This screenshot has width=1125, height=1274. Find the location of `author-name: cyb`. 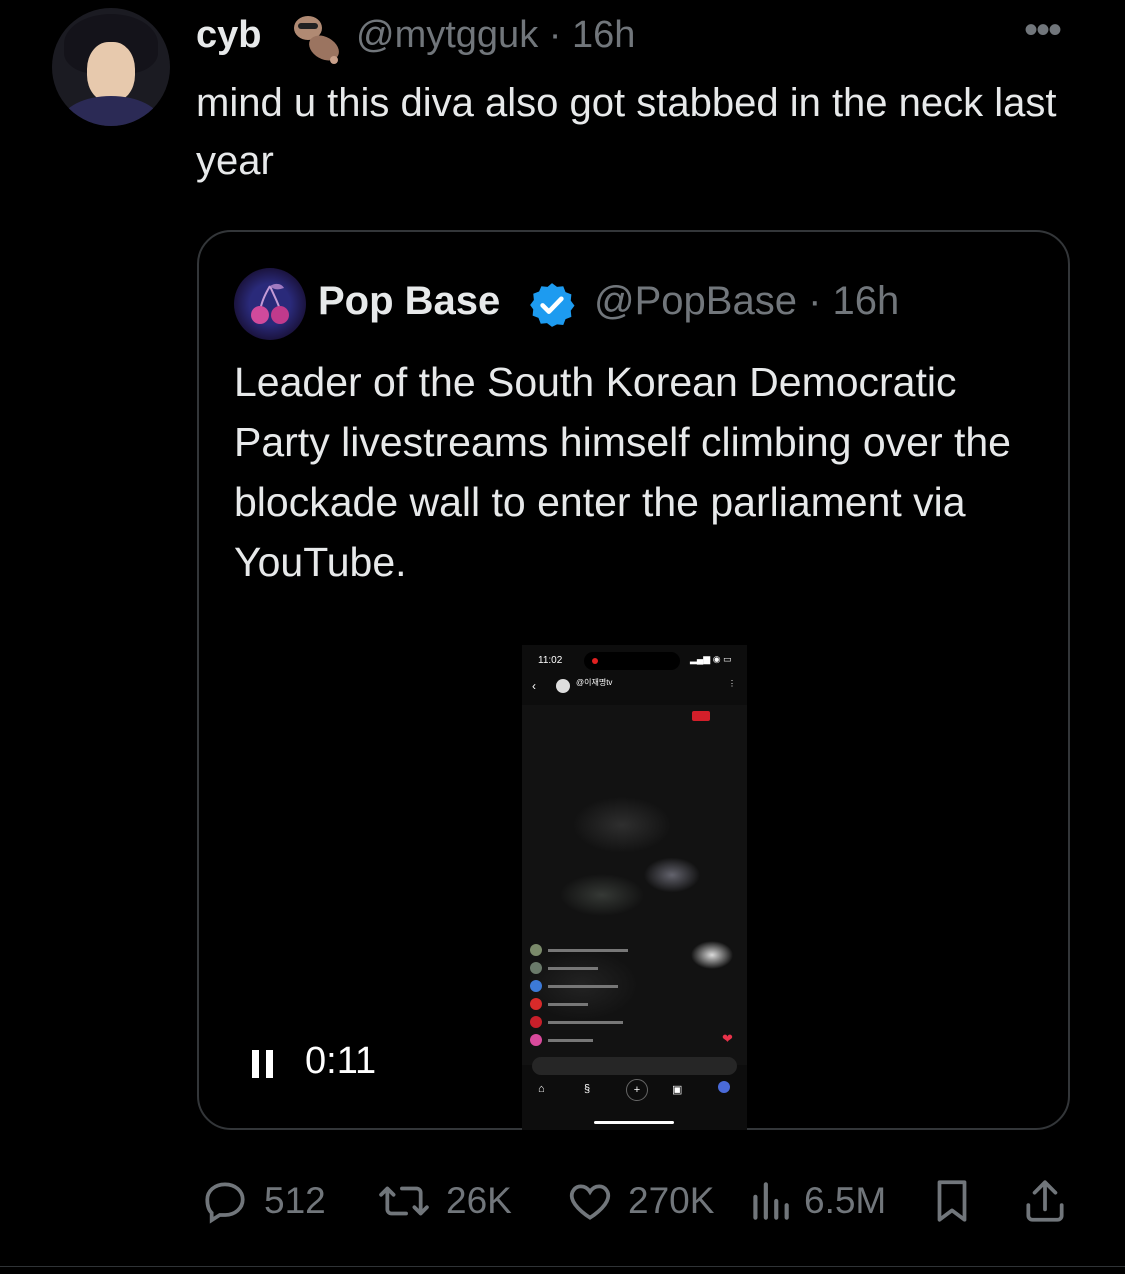

author-name: cyb is located at coordinates (228, 35).